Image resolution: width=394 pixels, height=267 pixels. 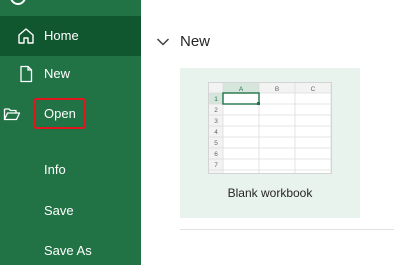 What do you see at coordinates (70, 170) in the screenshot?
I see `sidebar-item-info: Info` at bounding box center [70, 170].